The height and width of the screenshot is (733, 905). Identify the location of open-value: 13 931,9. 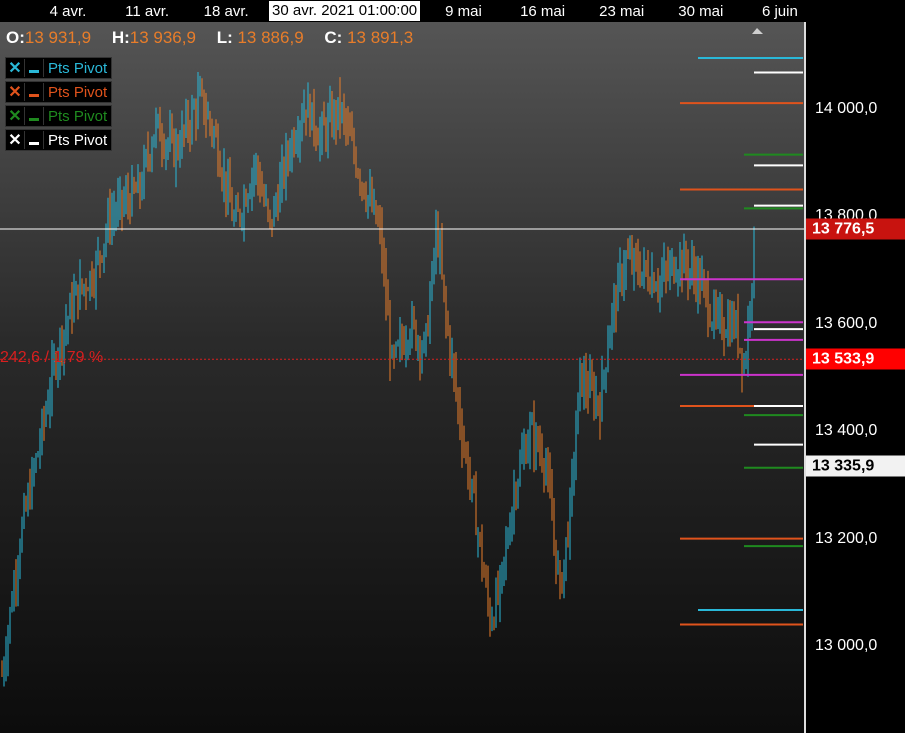
(58, 37).